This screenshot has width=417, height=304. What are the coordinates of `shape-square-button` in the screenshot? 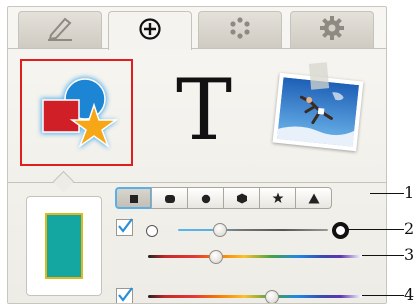 It's located at (133, 198).